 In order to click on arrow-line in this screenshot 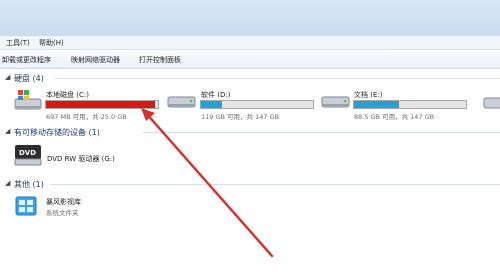, I will do `click(208, 184)`.